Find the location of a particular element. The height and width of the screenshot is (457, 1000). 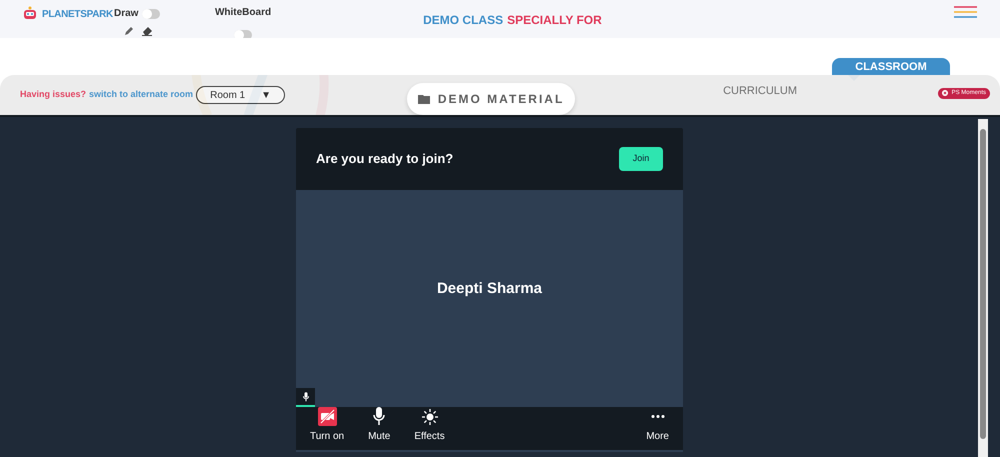

more-button: More is located at coordinates (657, 425).